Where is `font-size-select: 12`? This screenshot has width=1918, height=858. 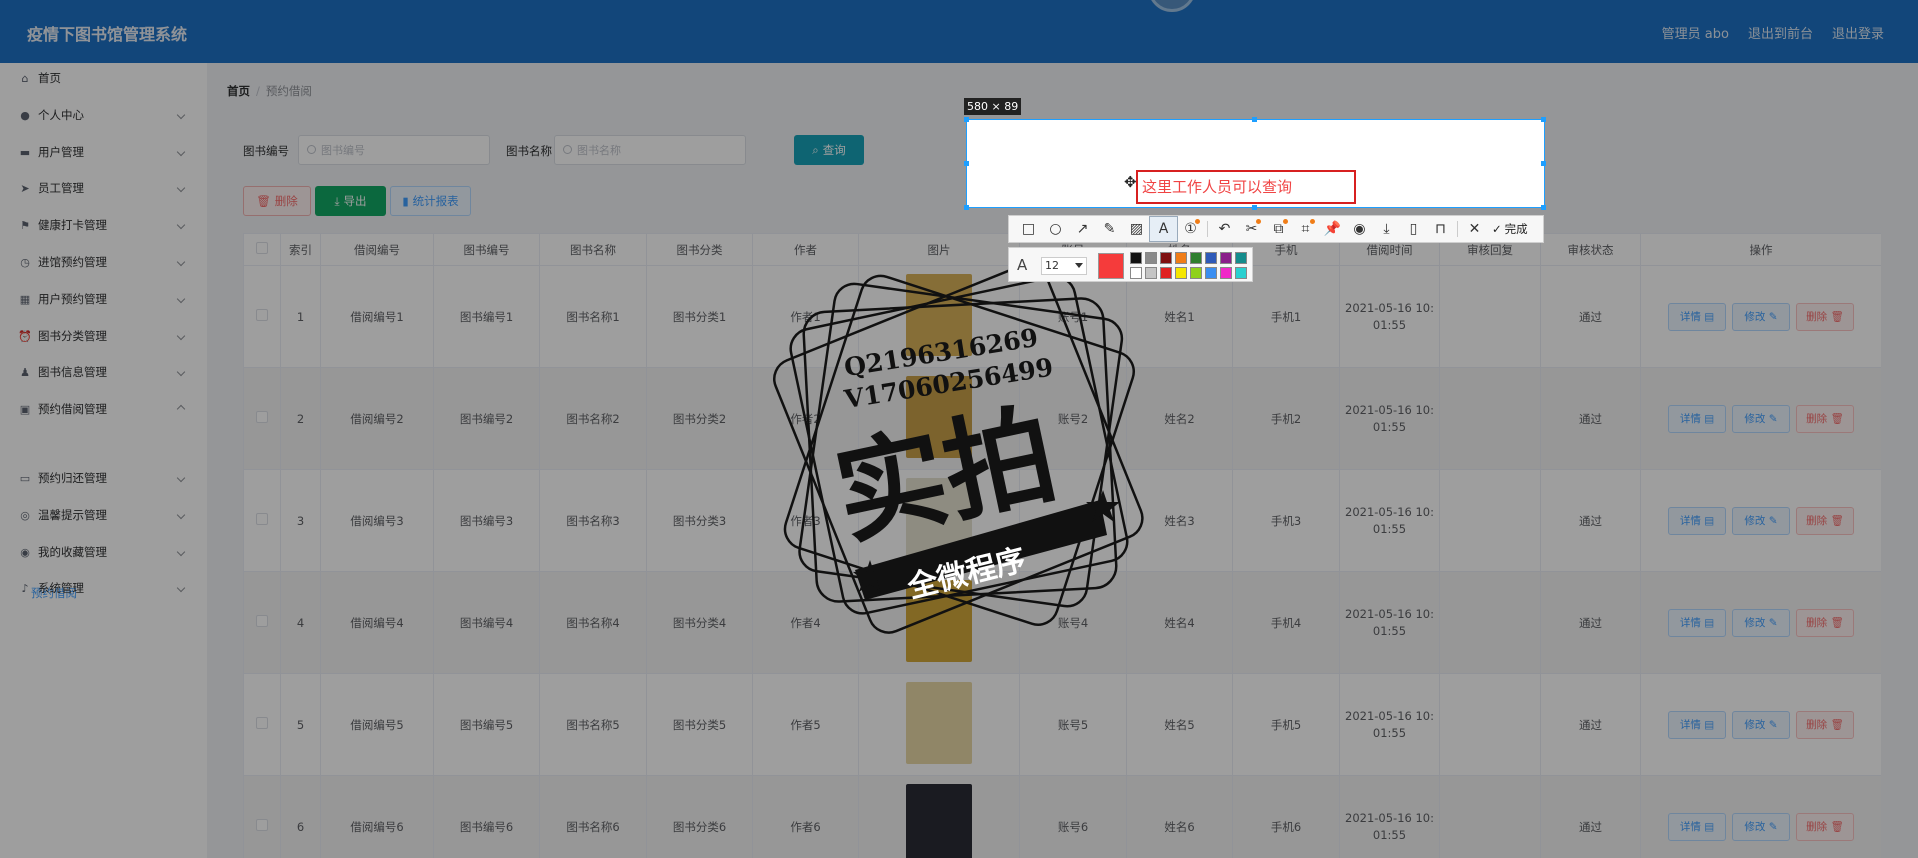
font-size-select: 12 is located at coordinates (1064, 266).